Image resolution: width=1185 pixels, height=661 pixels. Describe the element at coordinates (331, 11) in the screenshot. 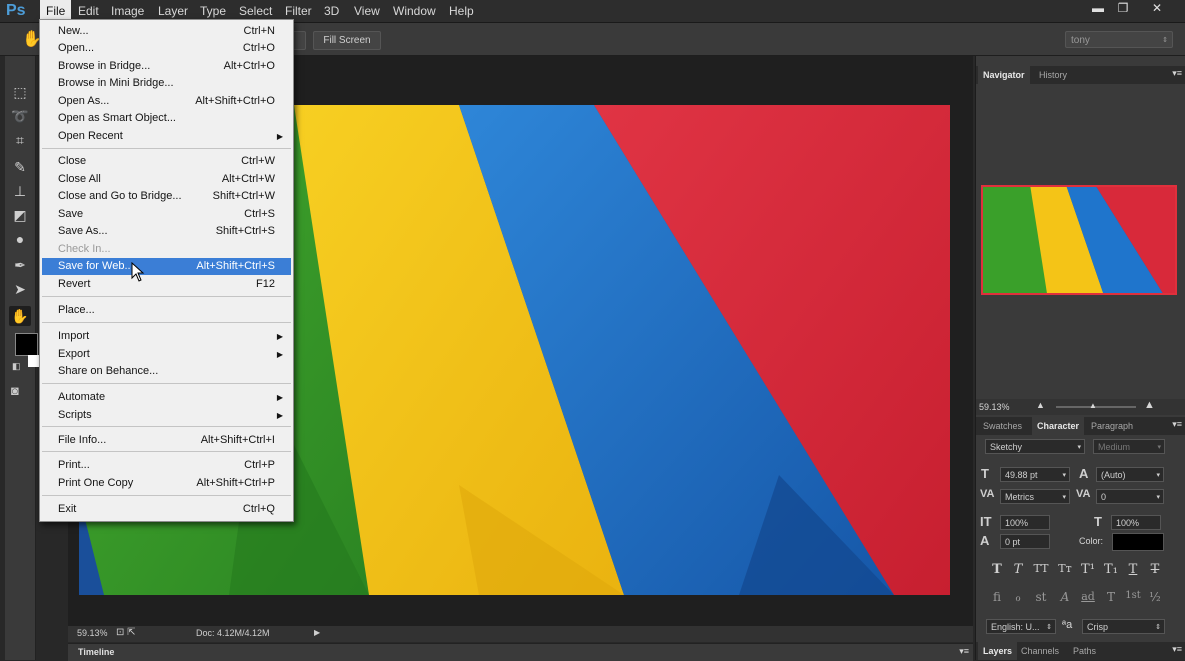

I see `menu-3d: 3D` at that location.